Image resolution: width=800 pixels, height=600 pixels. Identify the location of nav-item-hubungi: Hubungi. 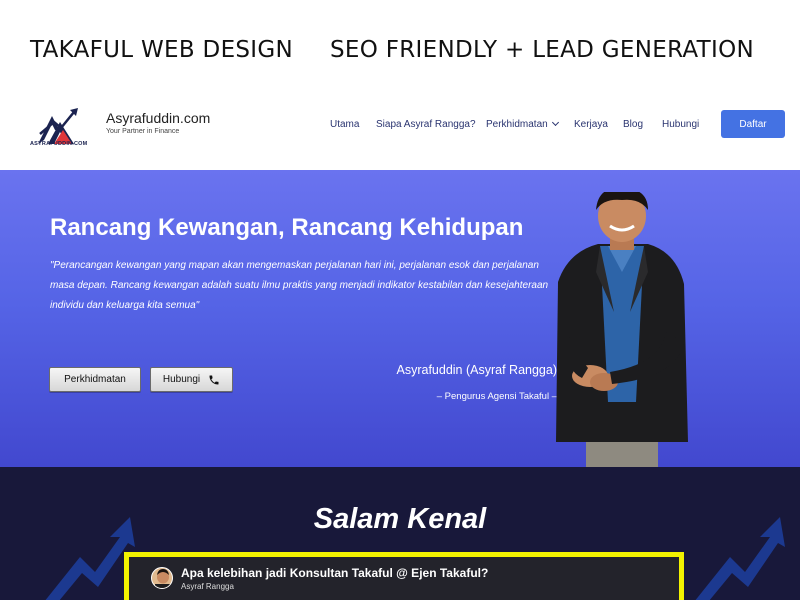
(680, 124).